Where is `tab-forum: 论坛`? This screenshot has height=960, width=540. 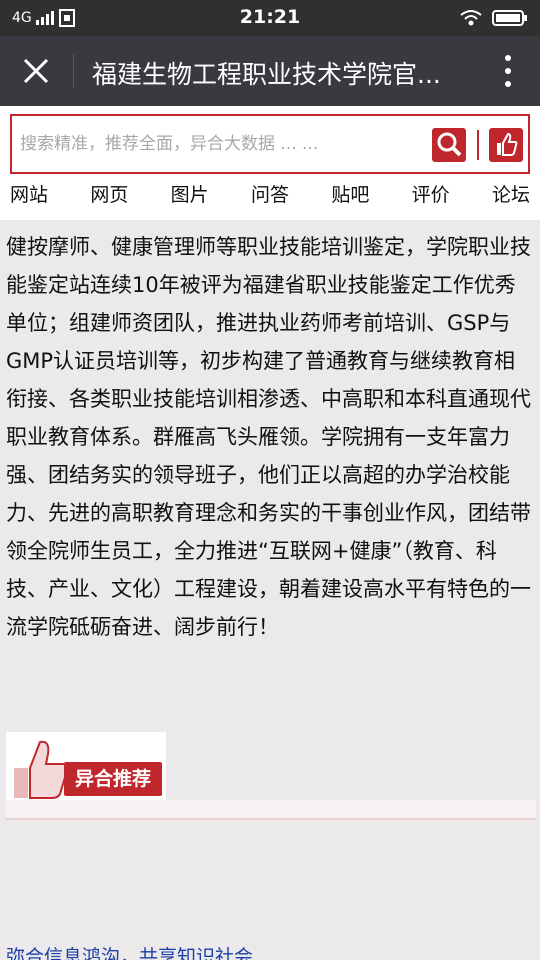
tab-forum: 论坛 is located at coordinates (511, 200).